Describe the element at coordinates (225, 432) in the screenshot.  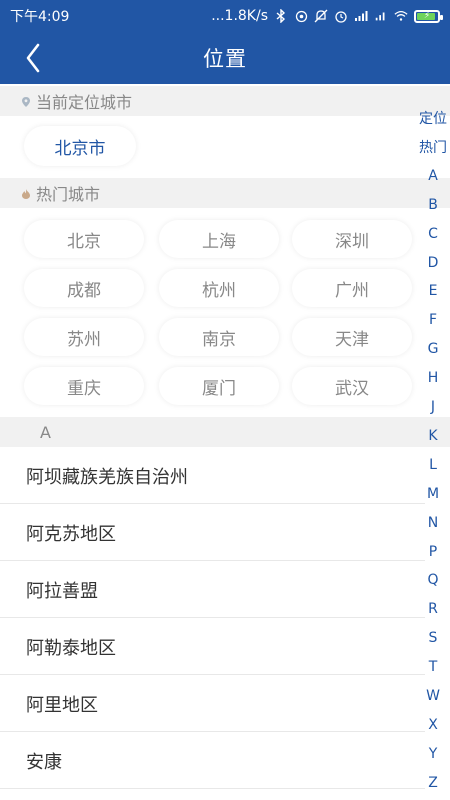
I see `letter-group-header: A` at that location.